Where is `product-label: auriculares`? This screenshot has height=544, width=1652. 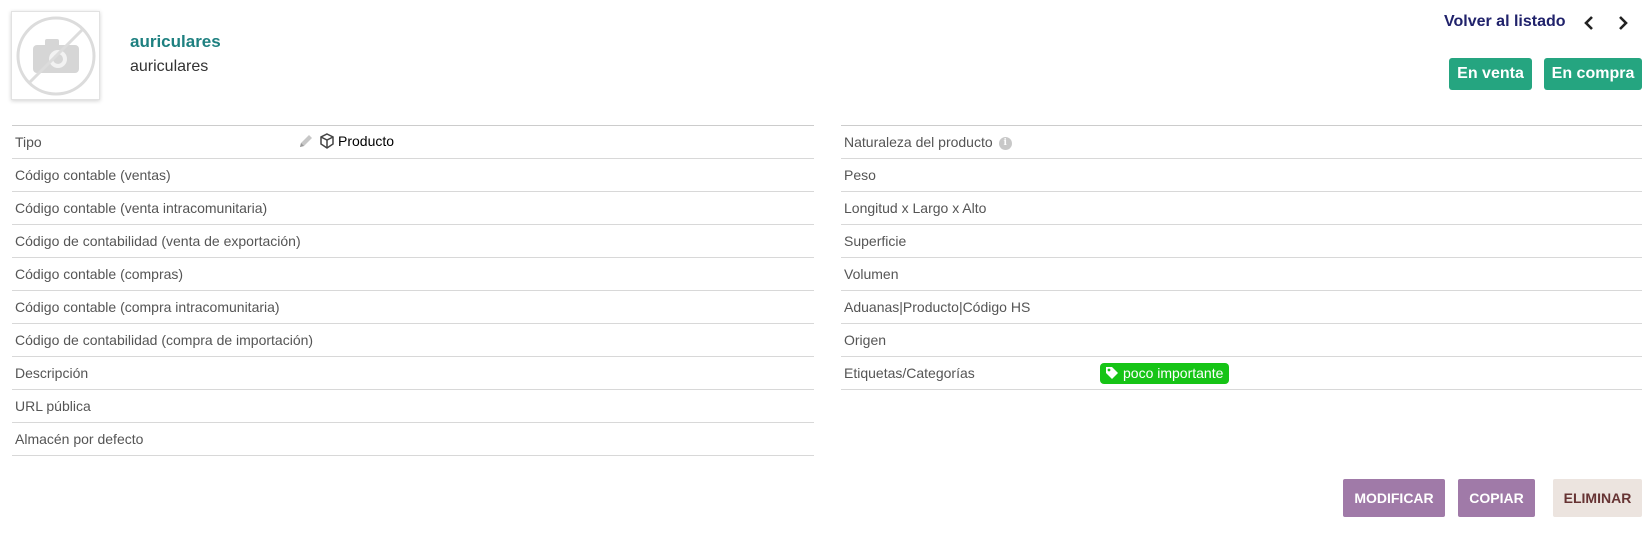 product-label: auriculares is located at coordinates (169, 66).